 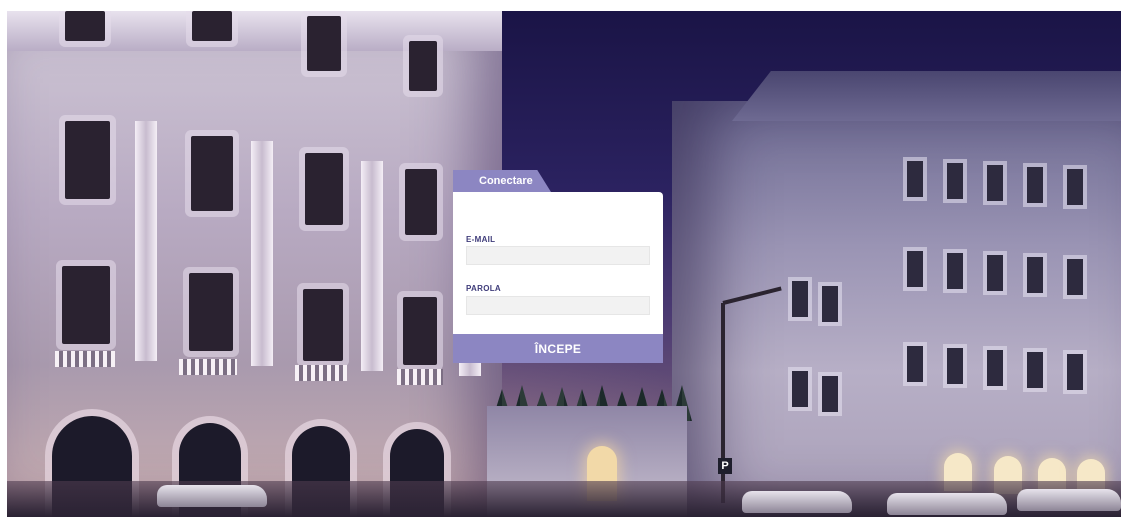 I want to click on password-field, so click(x=558, y=305).